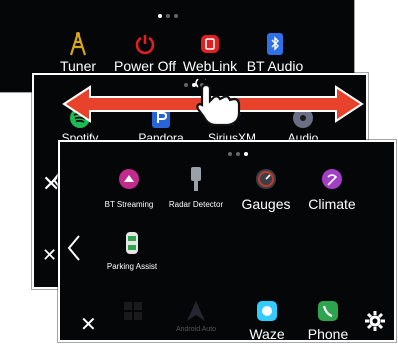 The height and width of the screenshot is (344, 398). What do you see at coordinates (332, 204) in the screenshot?
I see `app-label: Climate` at bounding box center [332, 204].